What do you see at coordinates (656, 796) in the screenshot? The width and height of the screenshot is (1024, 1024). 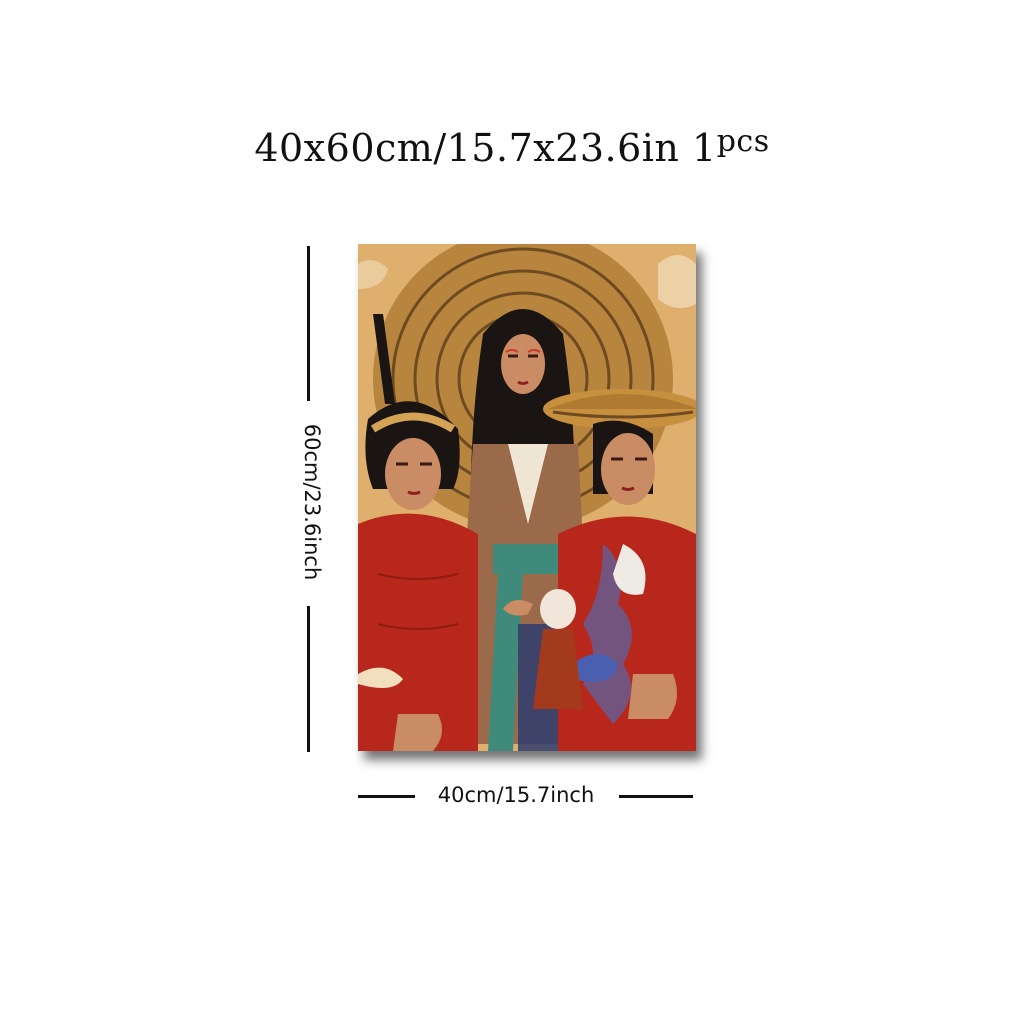 I see `width-dimension-line-right` at bounding box center [656, 796].